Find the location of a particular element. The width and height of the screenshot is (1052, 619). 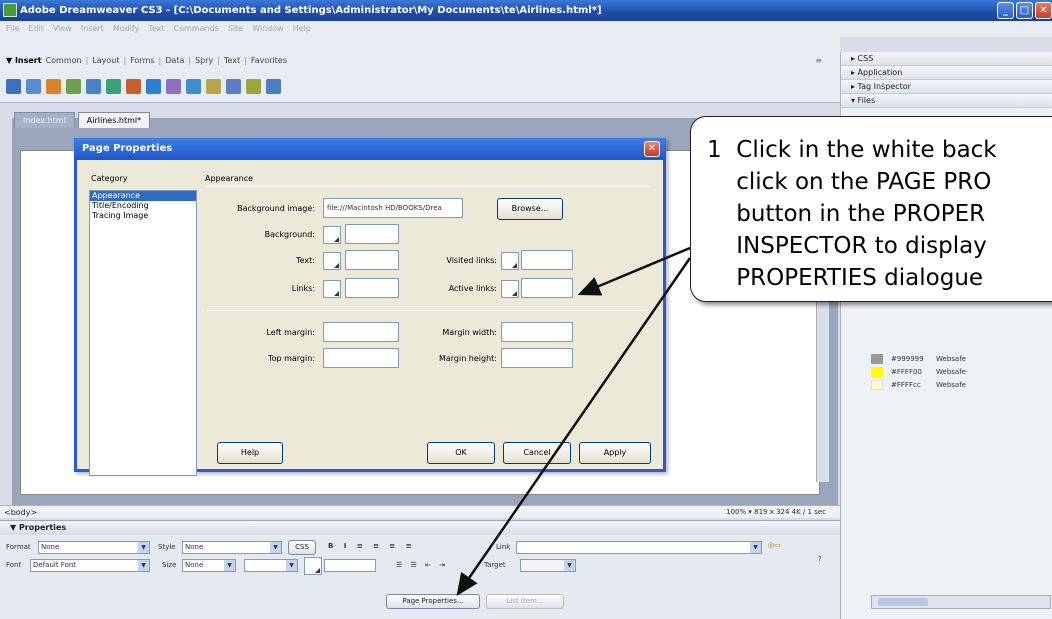

size-select: None ▼ is located at coordinates (209, 565).